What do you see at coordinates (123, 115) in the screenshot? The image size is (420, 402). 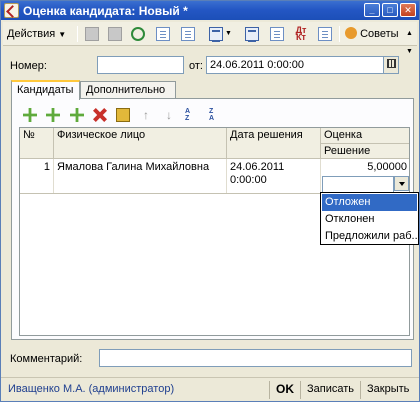 I see `end-edit-icon` at bounding box center [123, 115].